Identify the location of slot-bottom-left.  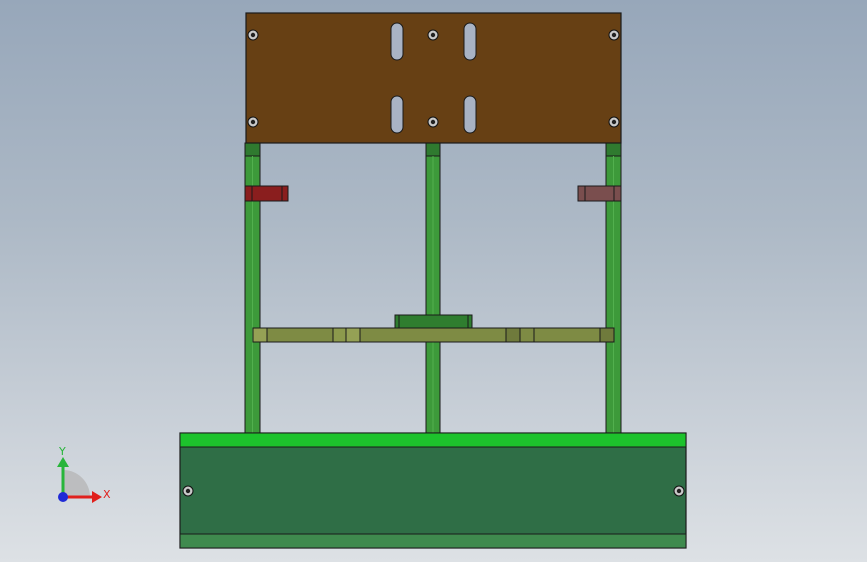
(397, 114).